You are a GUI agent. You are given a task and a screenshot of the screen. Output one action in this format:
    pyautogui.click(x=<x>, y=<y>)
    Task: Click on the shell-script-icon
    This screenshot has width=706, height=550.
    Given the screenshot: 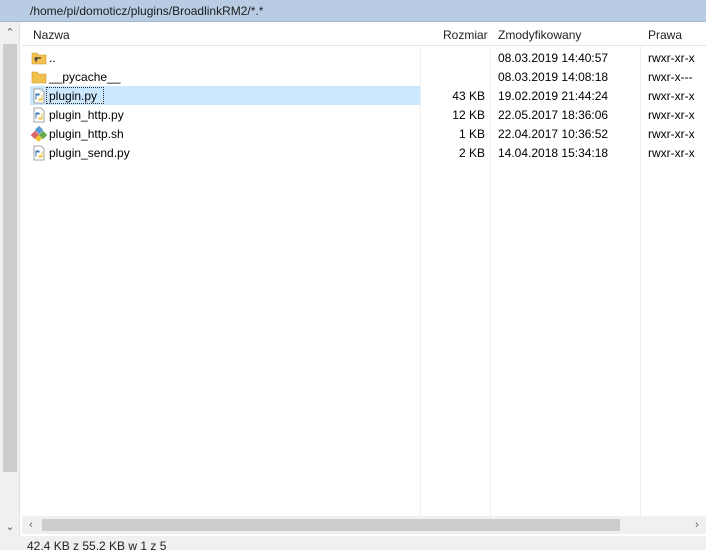 What is the action you would take?
    pyautogui.click(x=39, y=134)
    